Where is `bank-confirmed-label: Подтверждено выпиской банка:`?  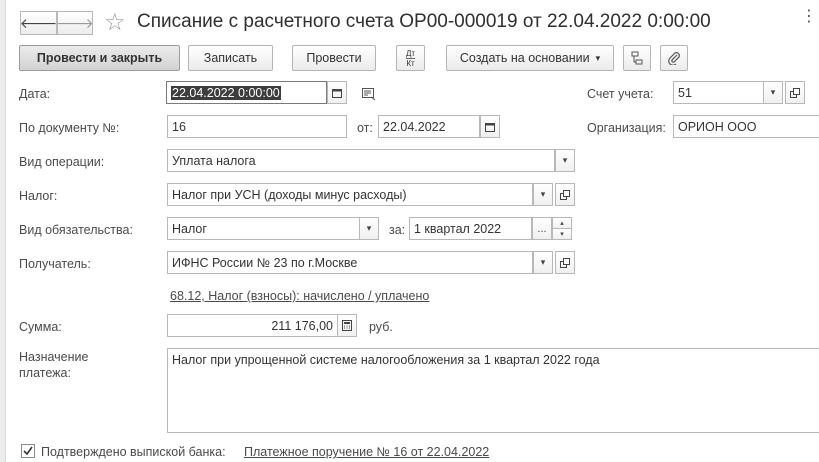
bank-confirmed-label: Подтверждено выпиской банка: is located at coordinates (133, 452).